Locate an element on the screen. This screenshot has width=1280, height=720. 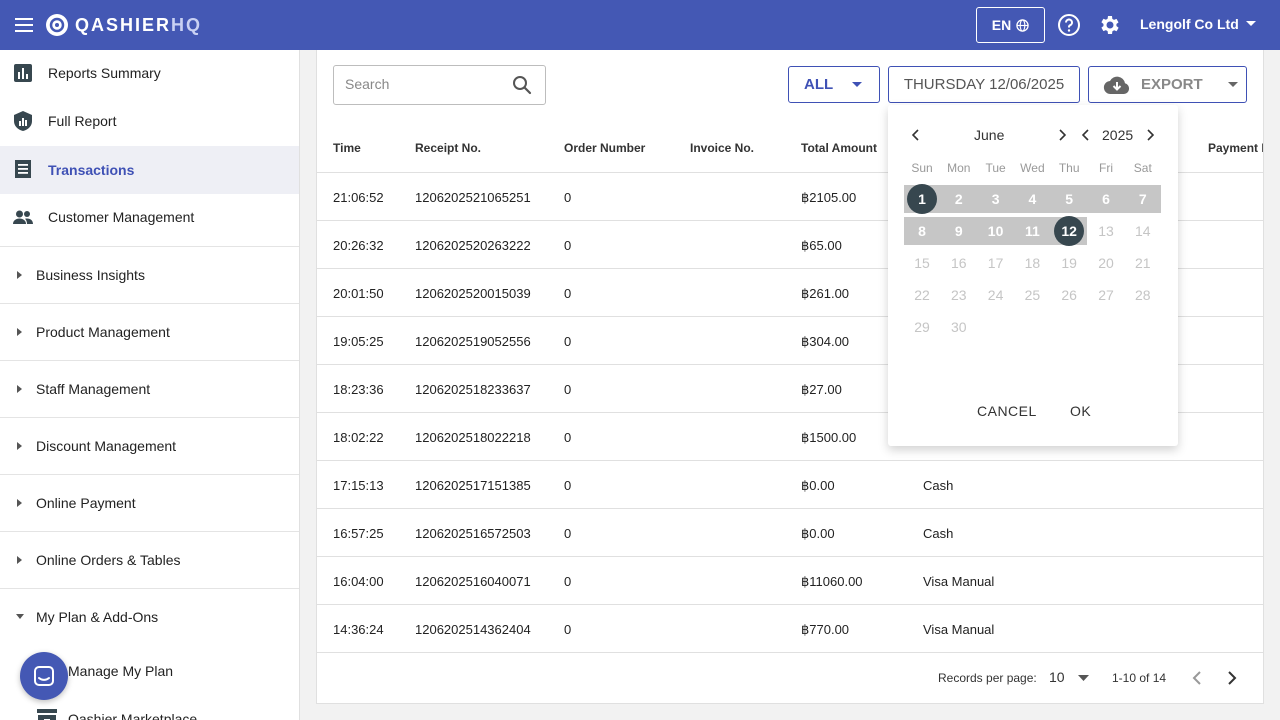
table-cell-time: 20:26:32 is located at coordinates (358, 245).